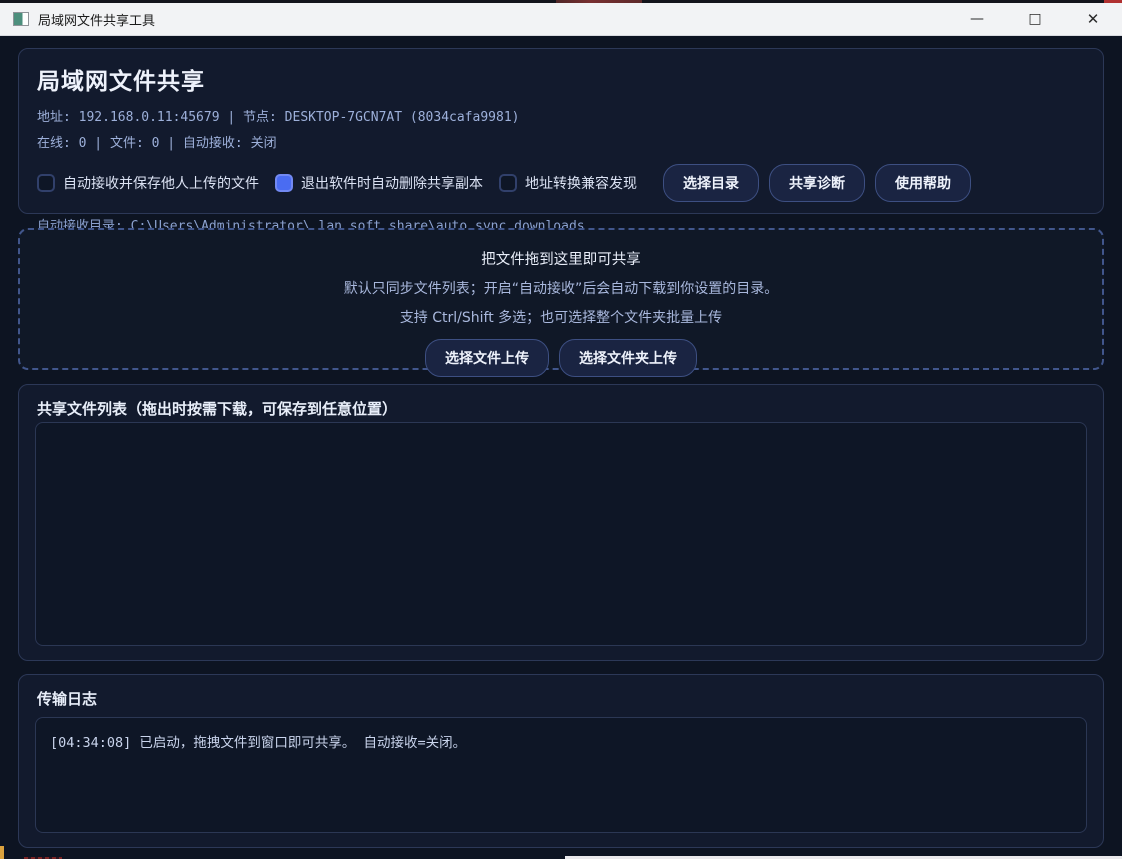 This screenshot has width=1122, height=859. I want to click on delete-copy-on-exit-label: 退出软件时自动删除共享副本, so click(392, 184).